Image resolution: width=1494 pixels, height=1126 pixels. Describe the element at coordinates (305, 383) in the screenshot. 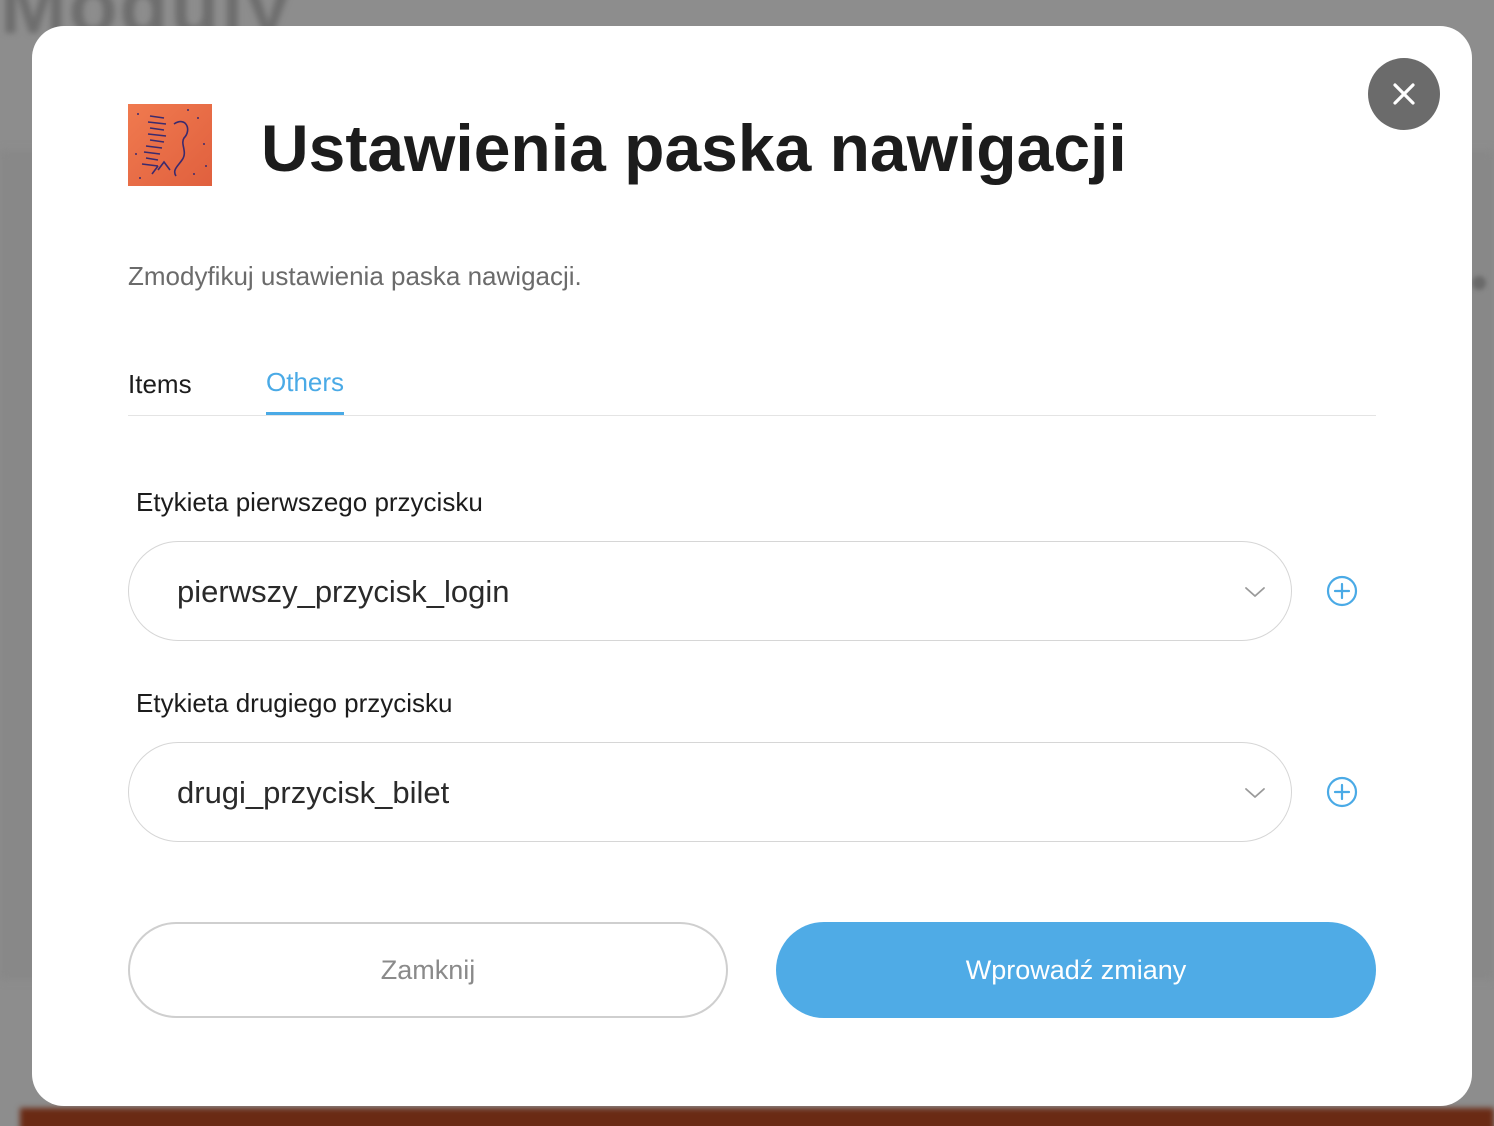

I see `tab-others: Others` at that location.